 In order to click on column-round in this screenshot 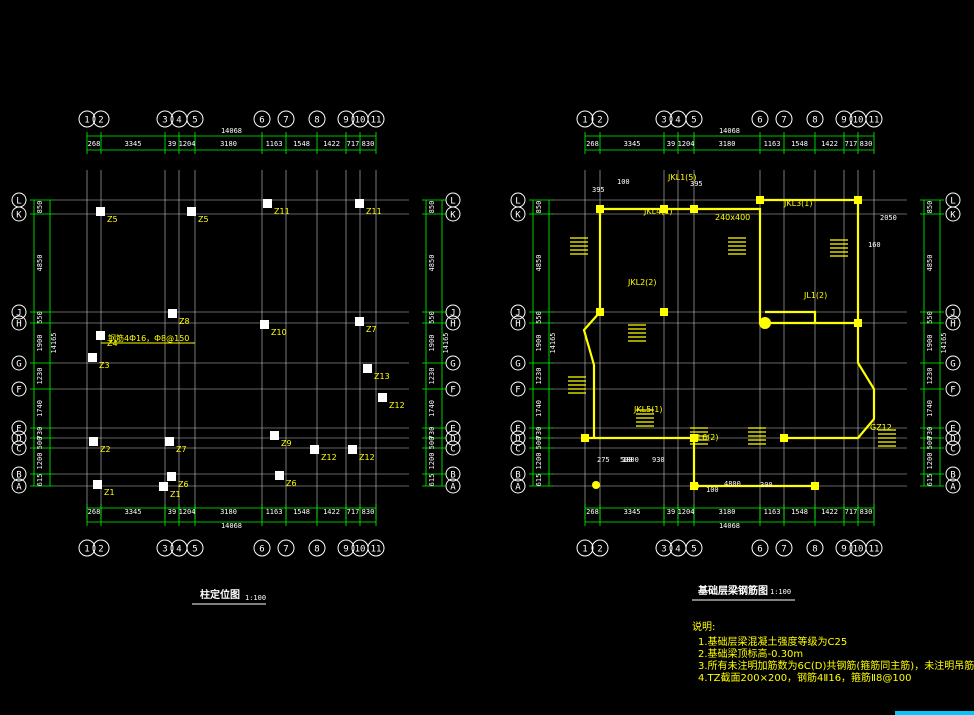, I will do `click(596, 485)`.